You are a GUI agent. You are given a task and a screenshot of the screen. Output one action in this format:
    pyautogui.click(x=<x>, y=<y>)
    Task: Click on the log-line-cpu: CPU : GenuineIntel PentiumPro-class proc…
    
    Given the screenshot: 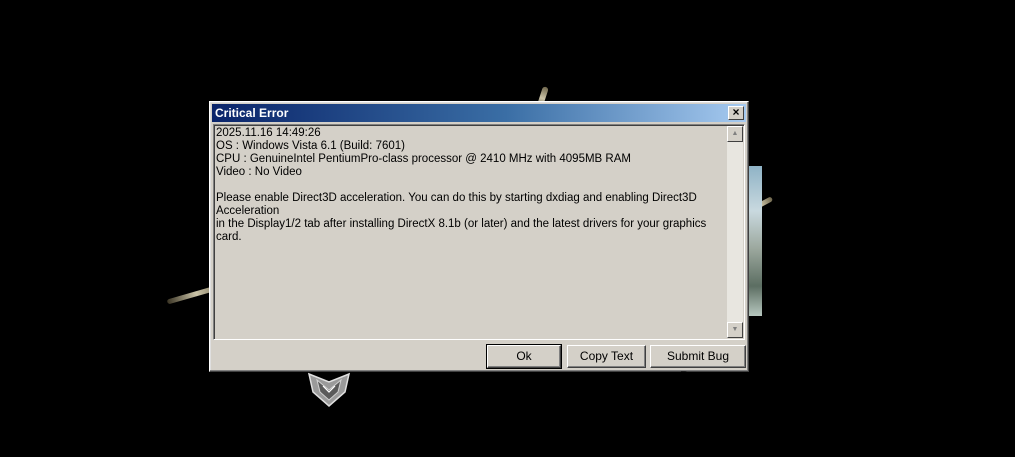 What is the action you would take?
    pyautogui.click(x=423, y=159)
    